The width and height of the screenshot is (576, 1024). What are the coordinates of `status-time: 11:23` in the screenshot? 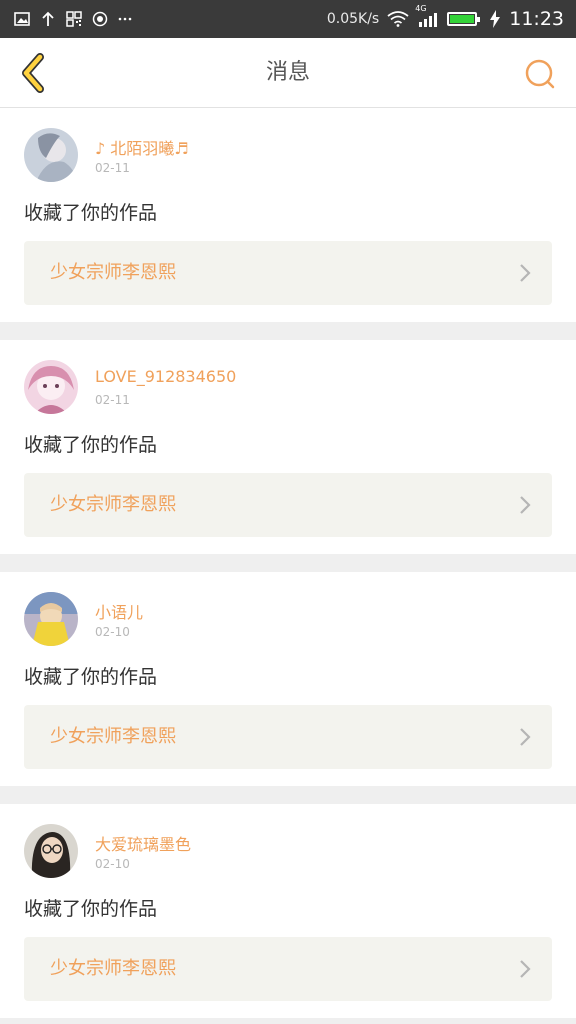 It's located at (536, 19).